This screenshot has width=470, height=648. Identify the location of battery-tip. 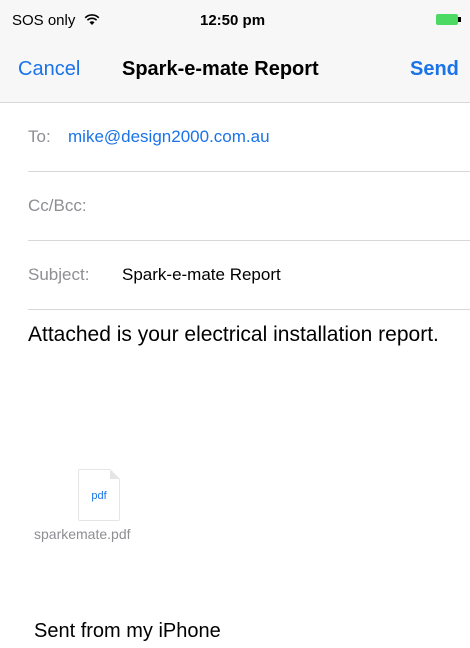
(459, 19).